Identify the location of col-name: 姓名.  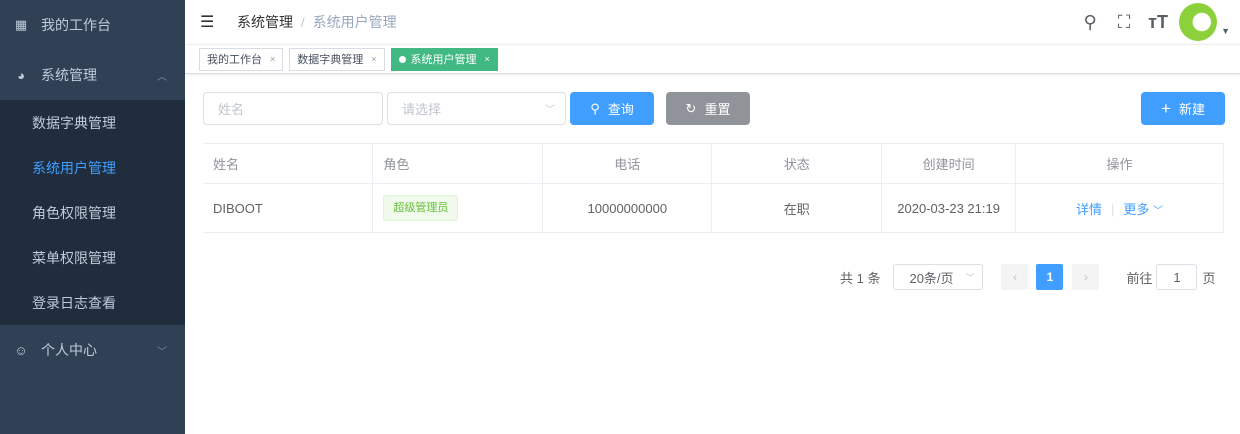
(288, 163).